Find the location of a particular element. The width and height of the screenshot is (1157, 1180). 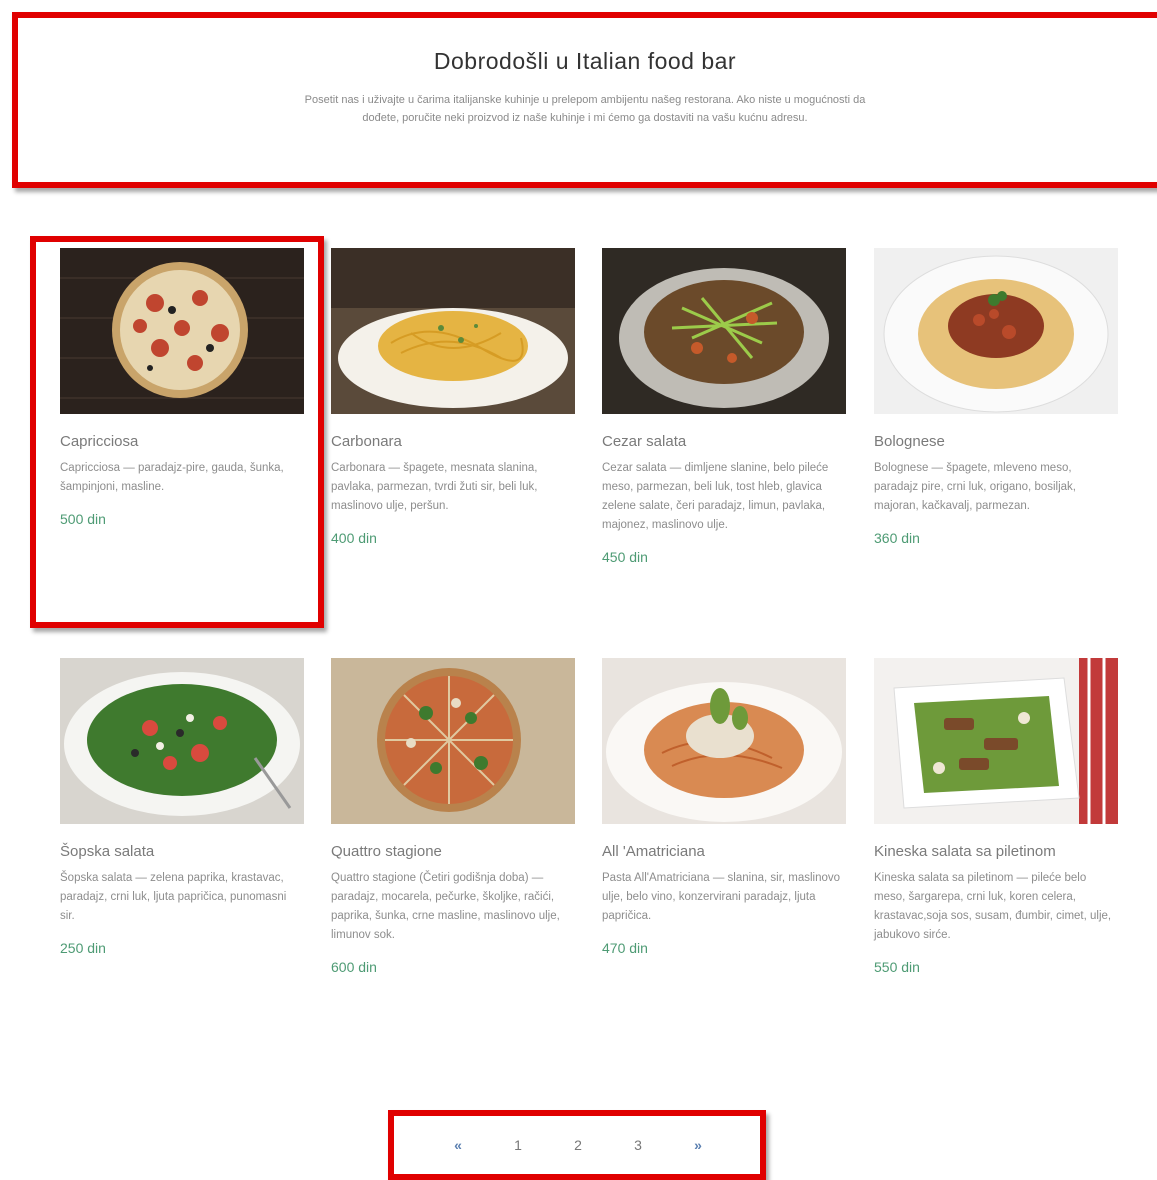

page-link-2: 2 is located at coordinates (578, 1145).